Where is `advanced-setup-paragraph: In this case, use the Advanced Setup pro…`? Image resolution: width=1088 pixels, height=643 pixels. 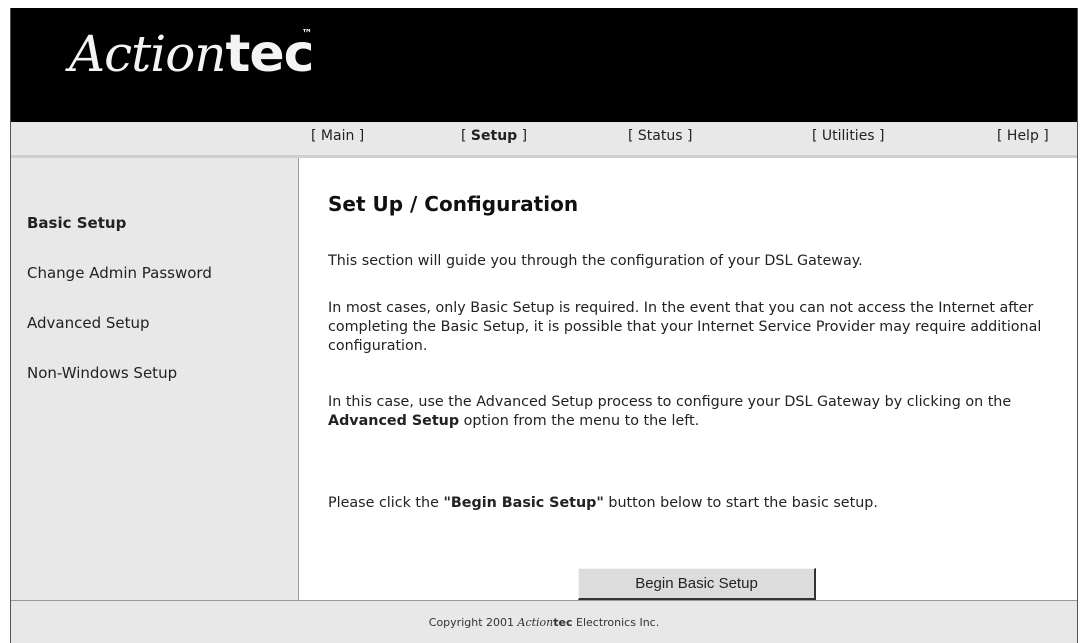 advanced-setup-paragraph: In this case, use the Advanced Setup pro… is located at coordinates (700, 412).